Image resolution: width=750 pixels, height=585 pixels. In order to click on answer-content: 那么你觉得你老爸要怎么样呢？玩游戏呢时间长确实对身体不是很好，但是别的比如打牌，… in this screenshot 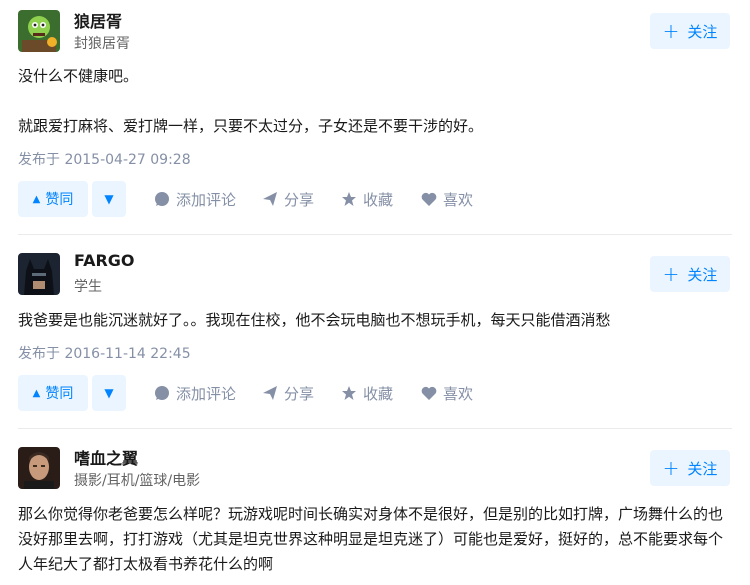, I will do `click(375, 539)`.